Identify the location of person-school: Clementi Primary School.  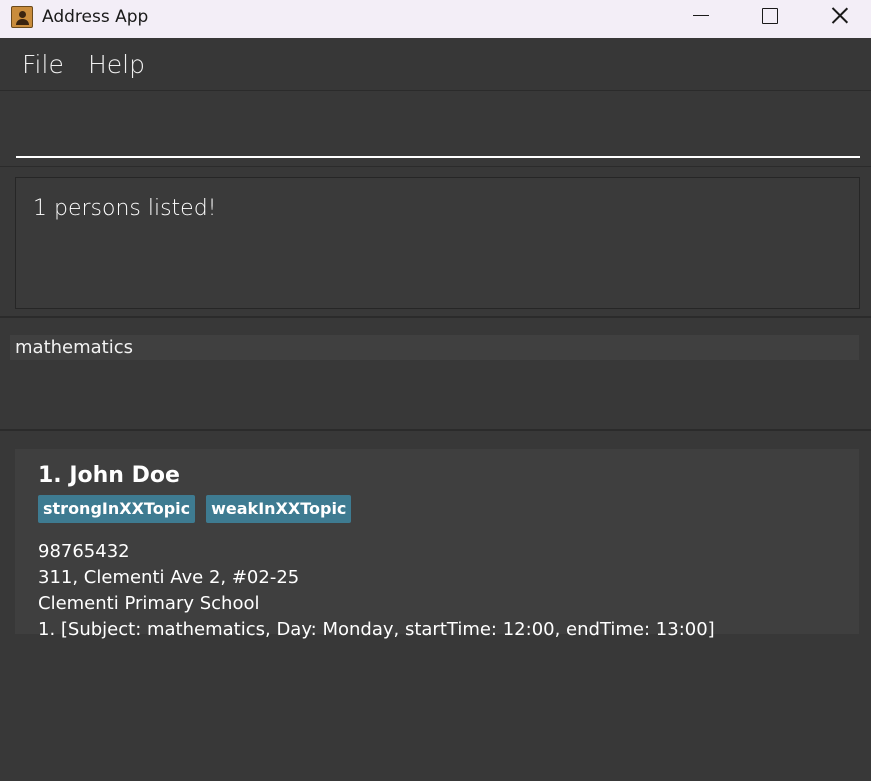
(149, 603).